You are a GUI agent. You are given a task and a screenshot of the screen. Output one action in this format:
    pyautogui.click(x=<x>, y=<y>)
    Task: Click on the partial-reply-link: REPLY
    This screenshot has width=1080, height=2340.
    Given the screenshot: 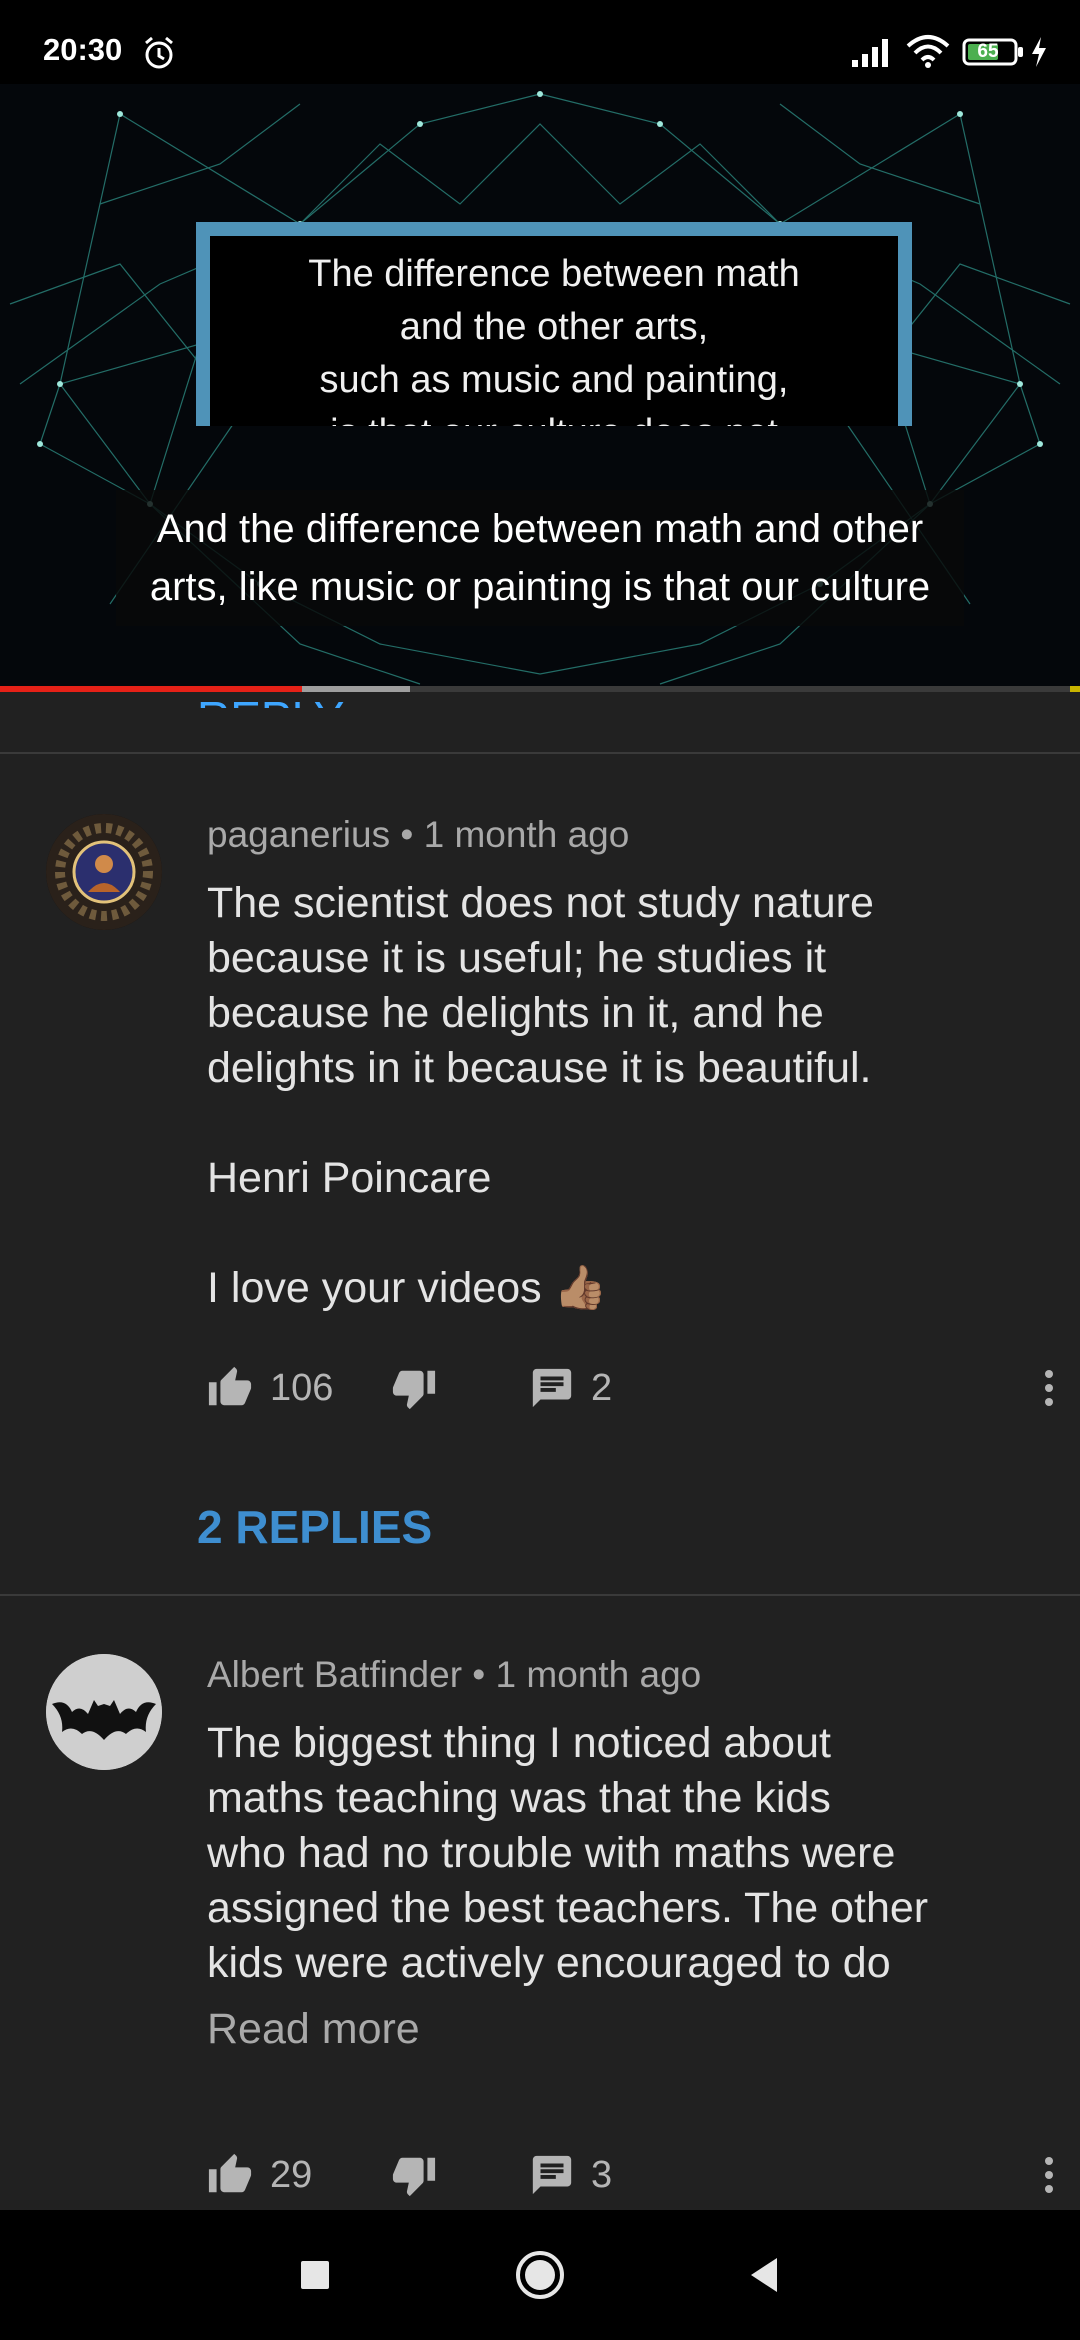 What is the action you would take?
    pyautogui.click(x=270, y=668)
    